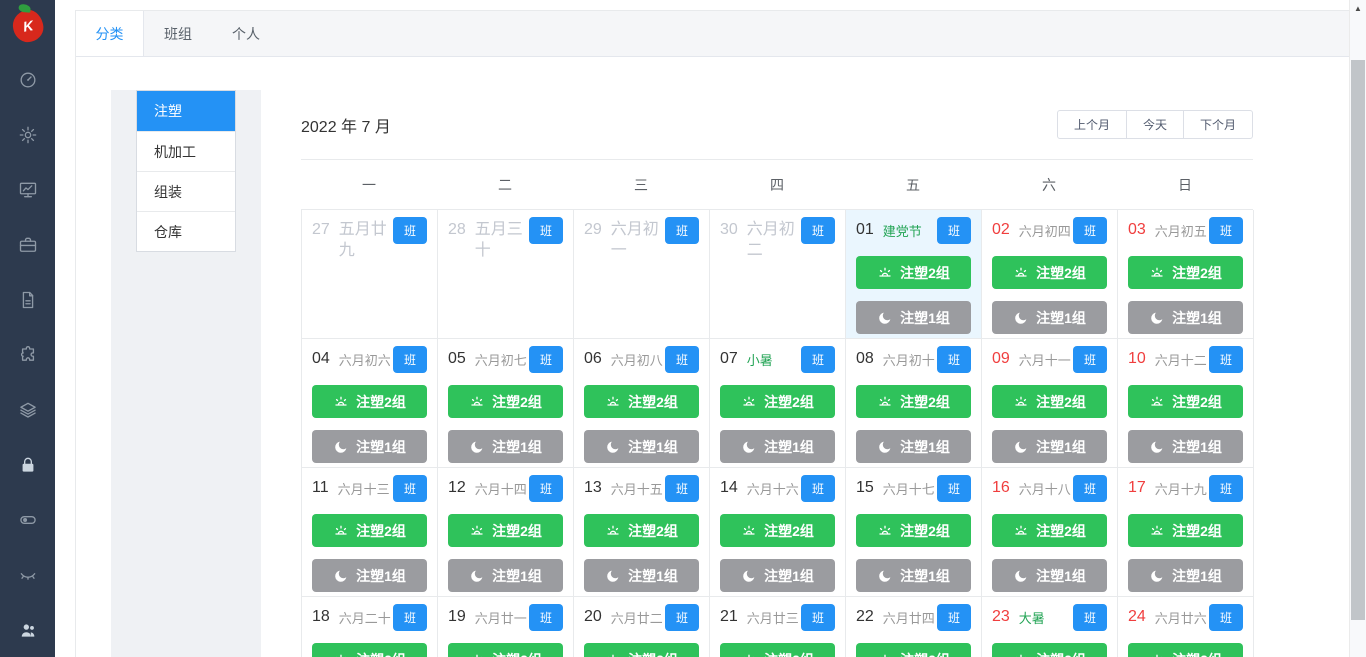 This screenshot has height=657, width=1366. I want to click on scrollbar-thumb, so click(1358, 340).